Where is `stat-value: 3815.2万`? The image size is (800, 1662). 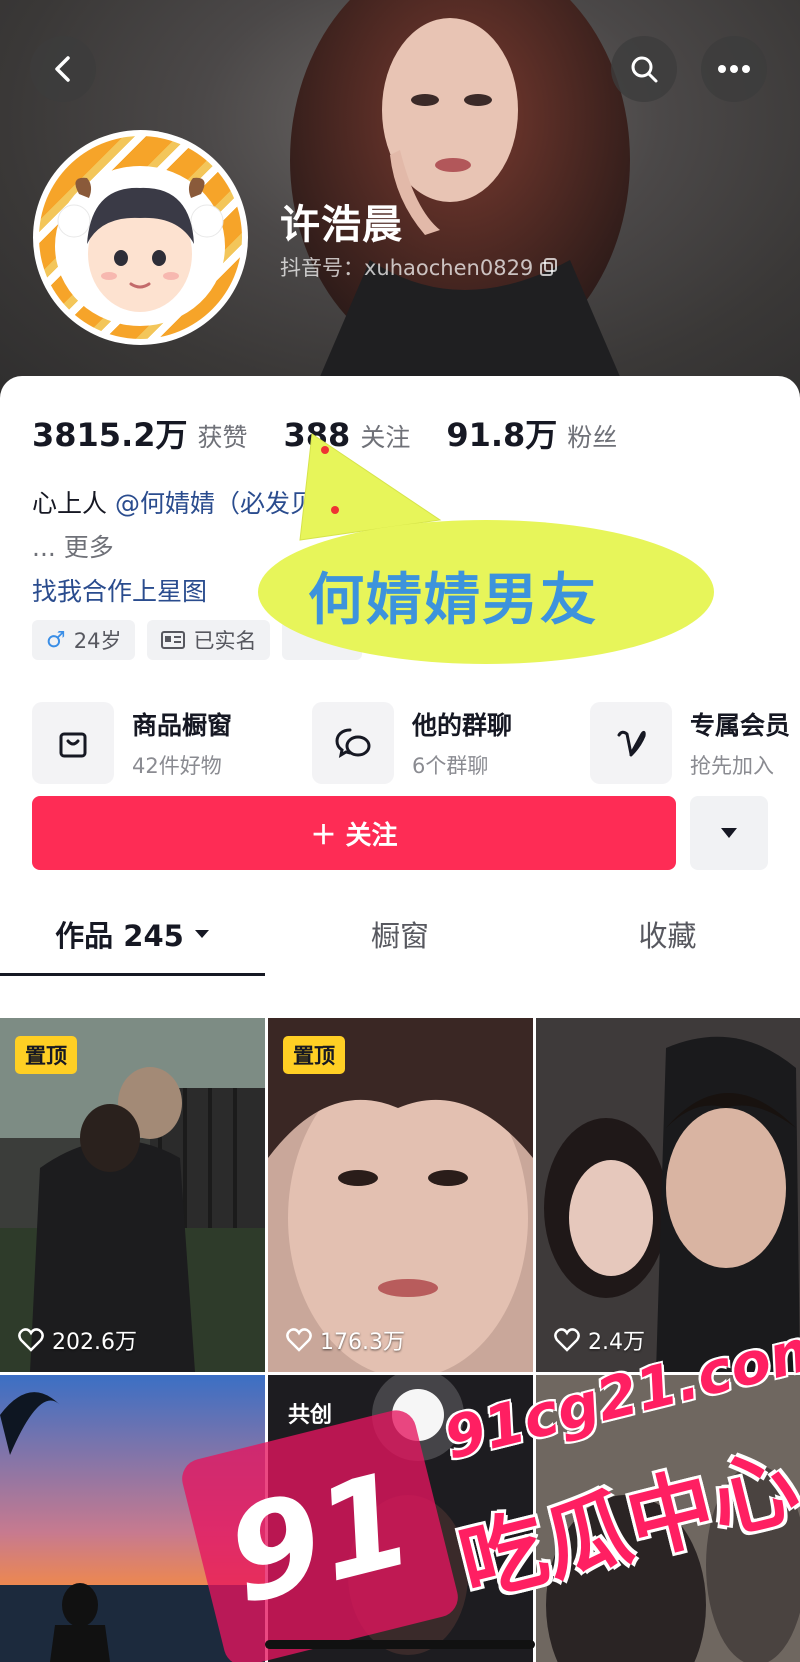 stat-value: 3815.2万 is located at coordinates (110, 435).